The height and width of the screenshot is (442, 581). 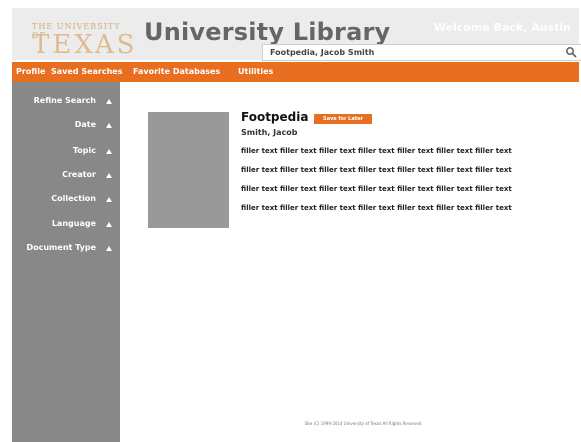 I want to click on sidebar-item-language: Language, so click(x=66, y=227).